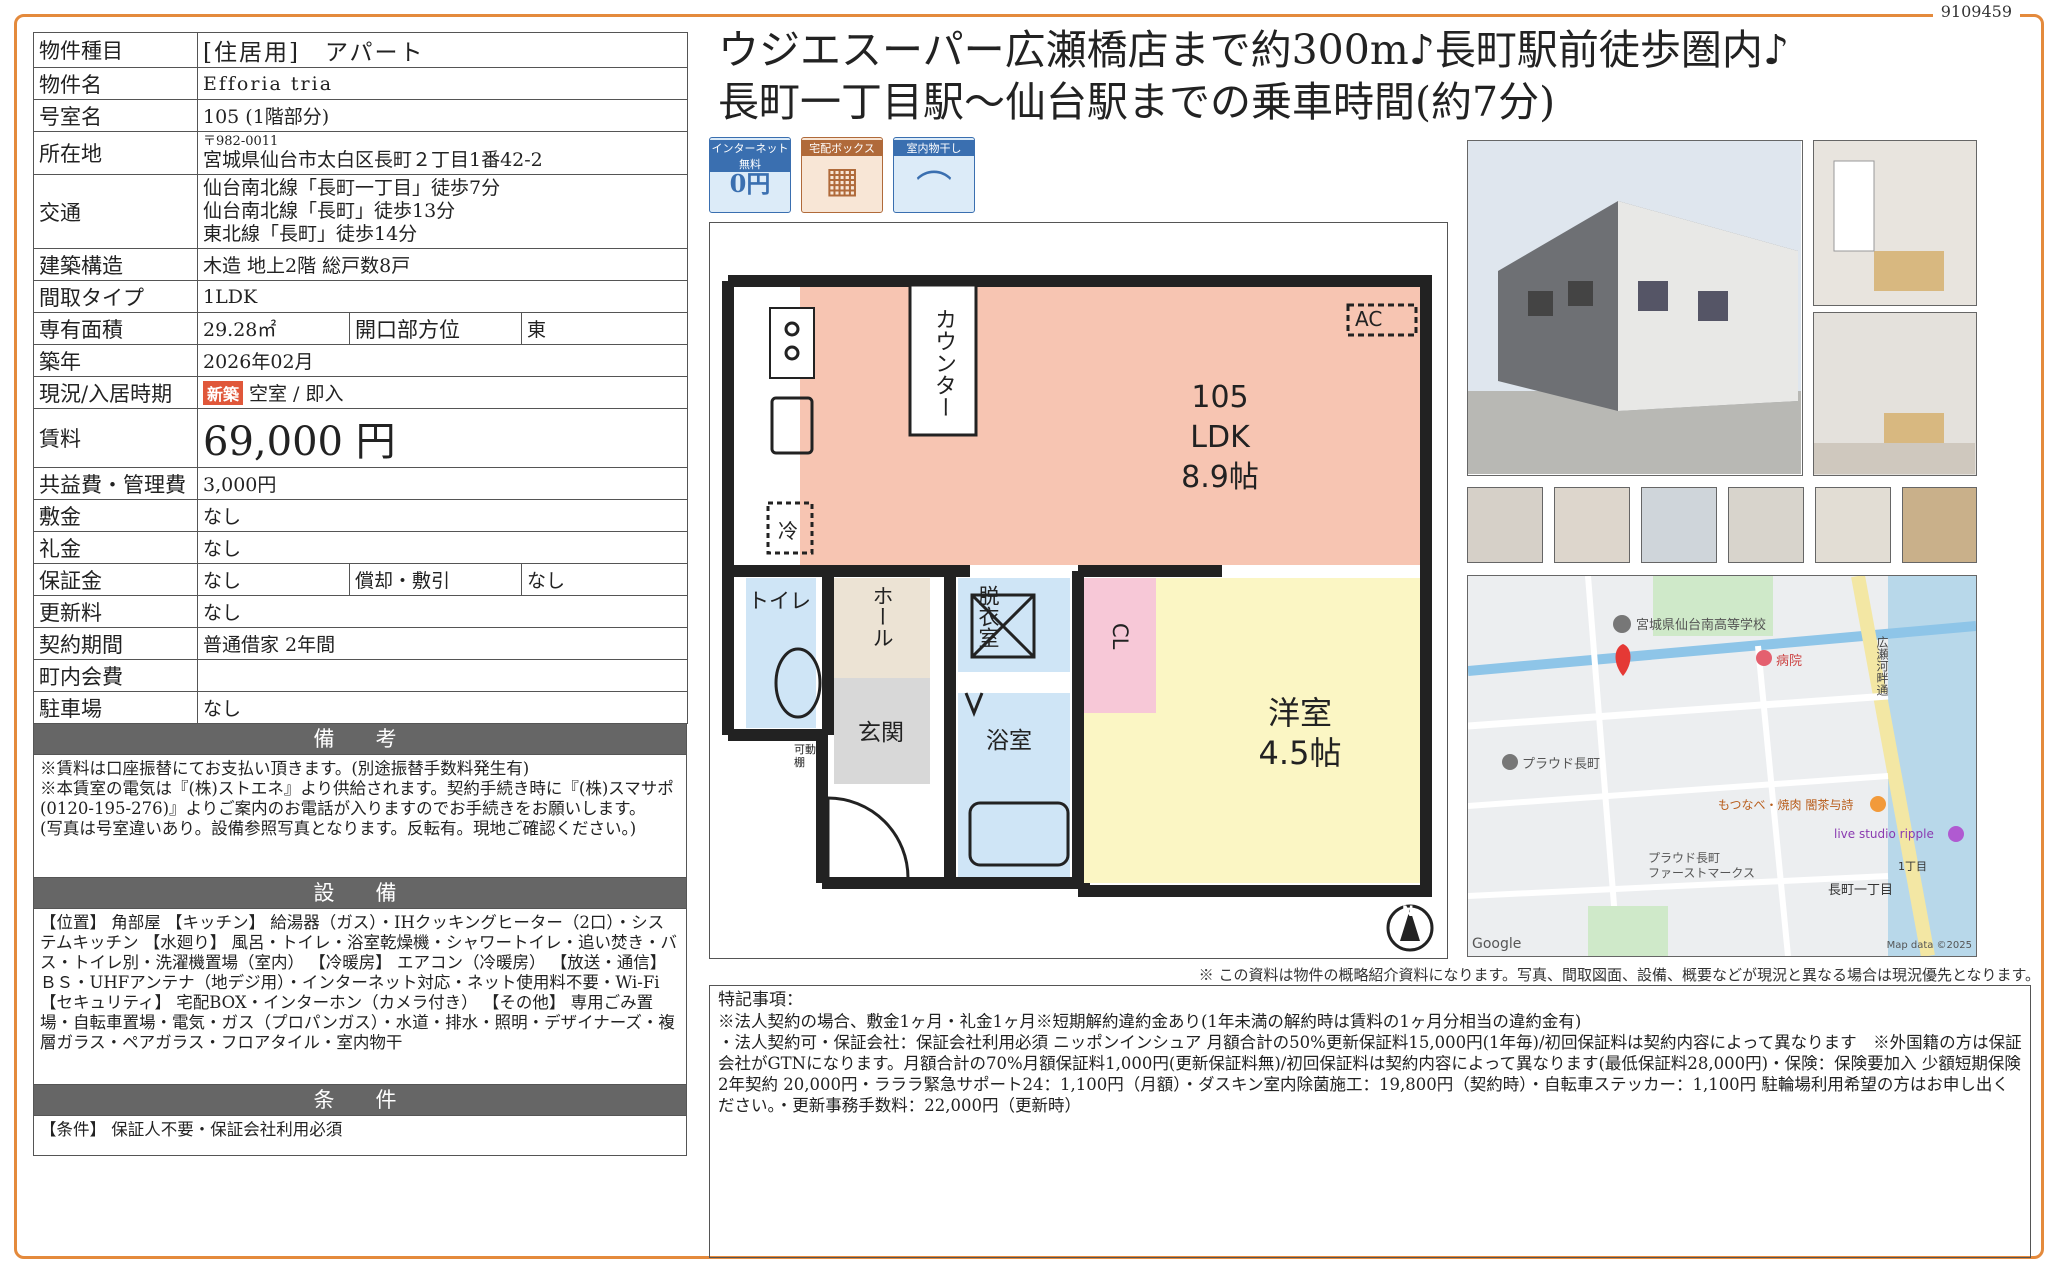 This screenshot has width=2056, height=1265. I want to click on value-fee: 3,000円, so click(442, 483).